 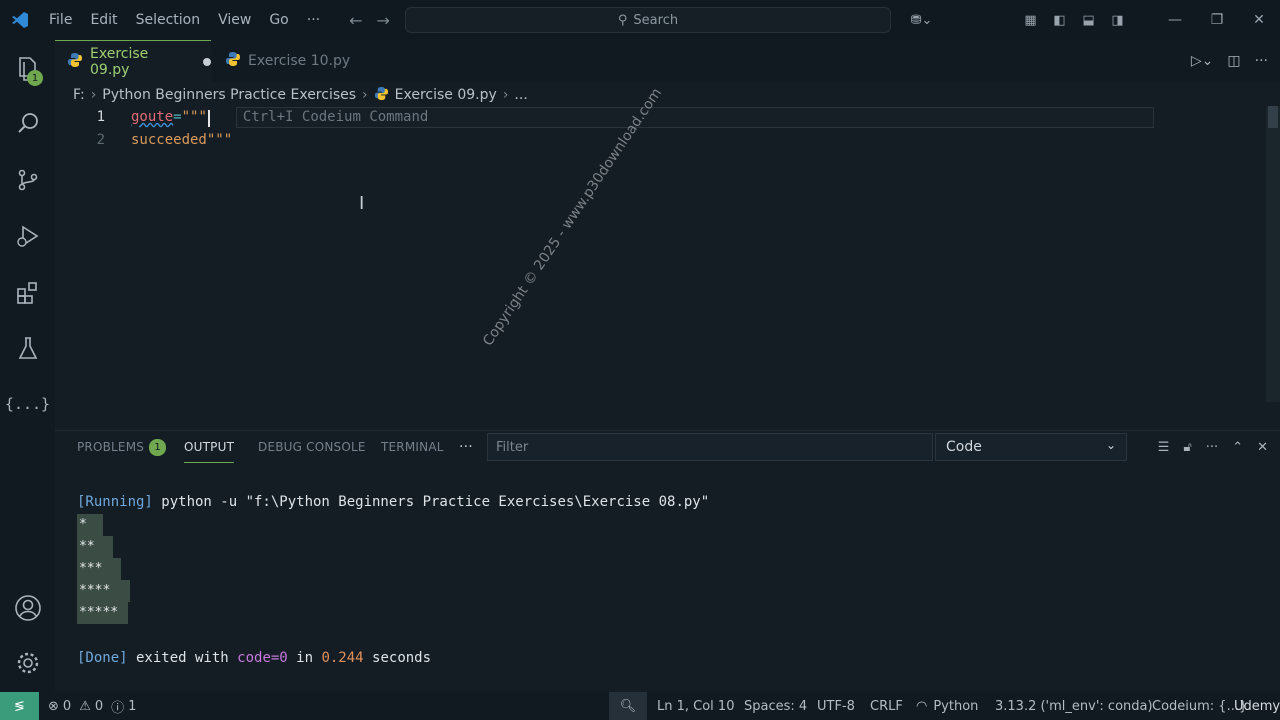 What do you see at coordinates (79, 95) in the screenshot?
I see `breadcrumb-drive: F:` at bounding box center [79, 95].